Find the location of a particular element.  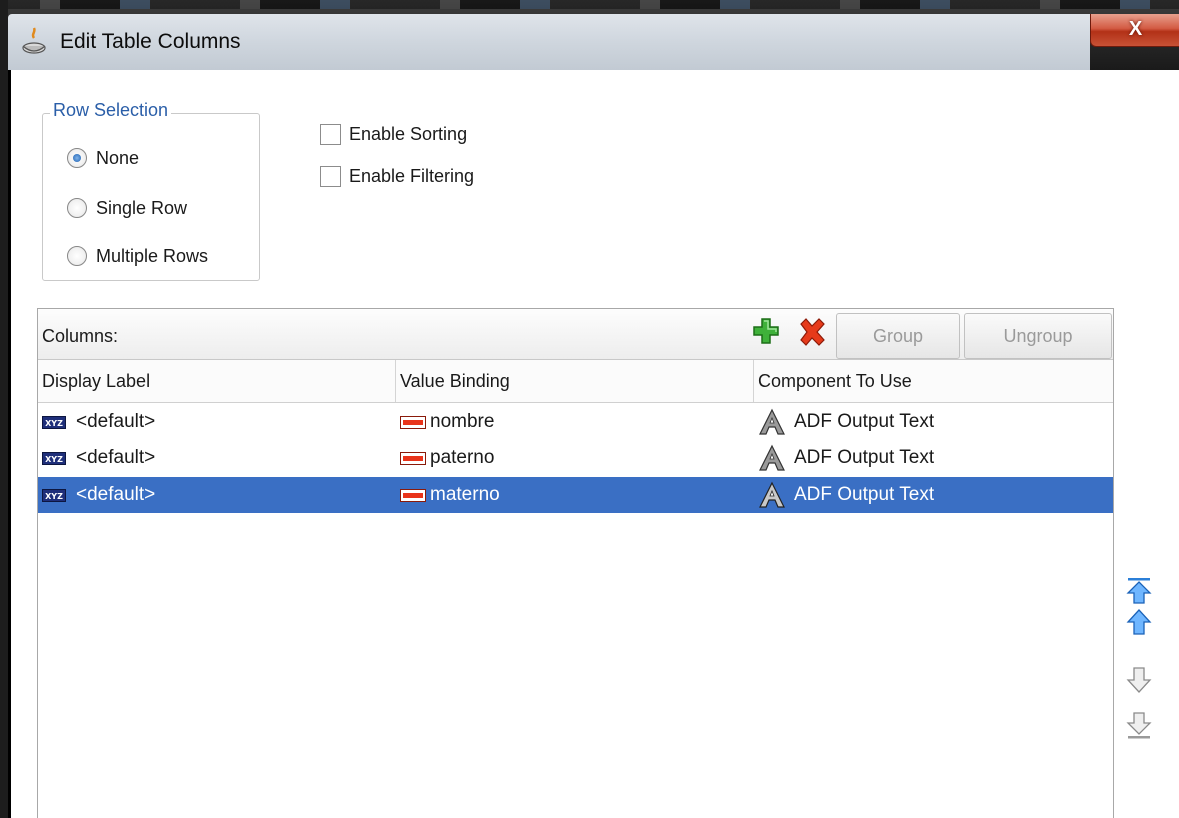

header-value-binding: Value Binding is located at coordinates (575, 381).